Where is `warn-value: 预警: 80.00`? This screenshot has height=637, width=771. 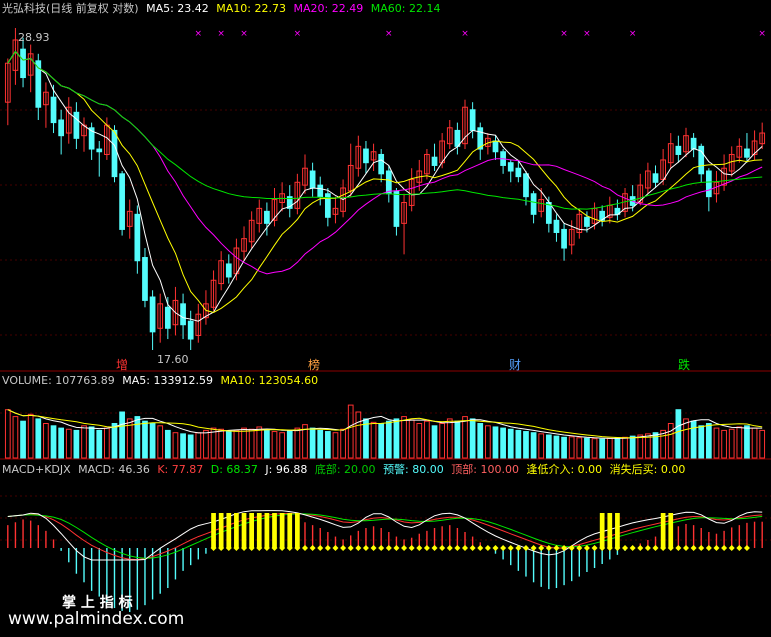 warn-value: 预警: 80.00 is located at coordinates (413, 469).